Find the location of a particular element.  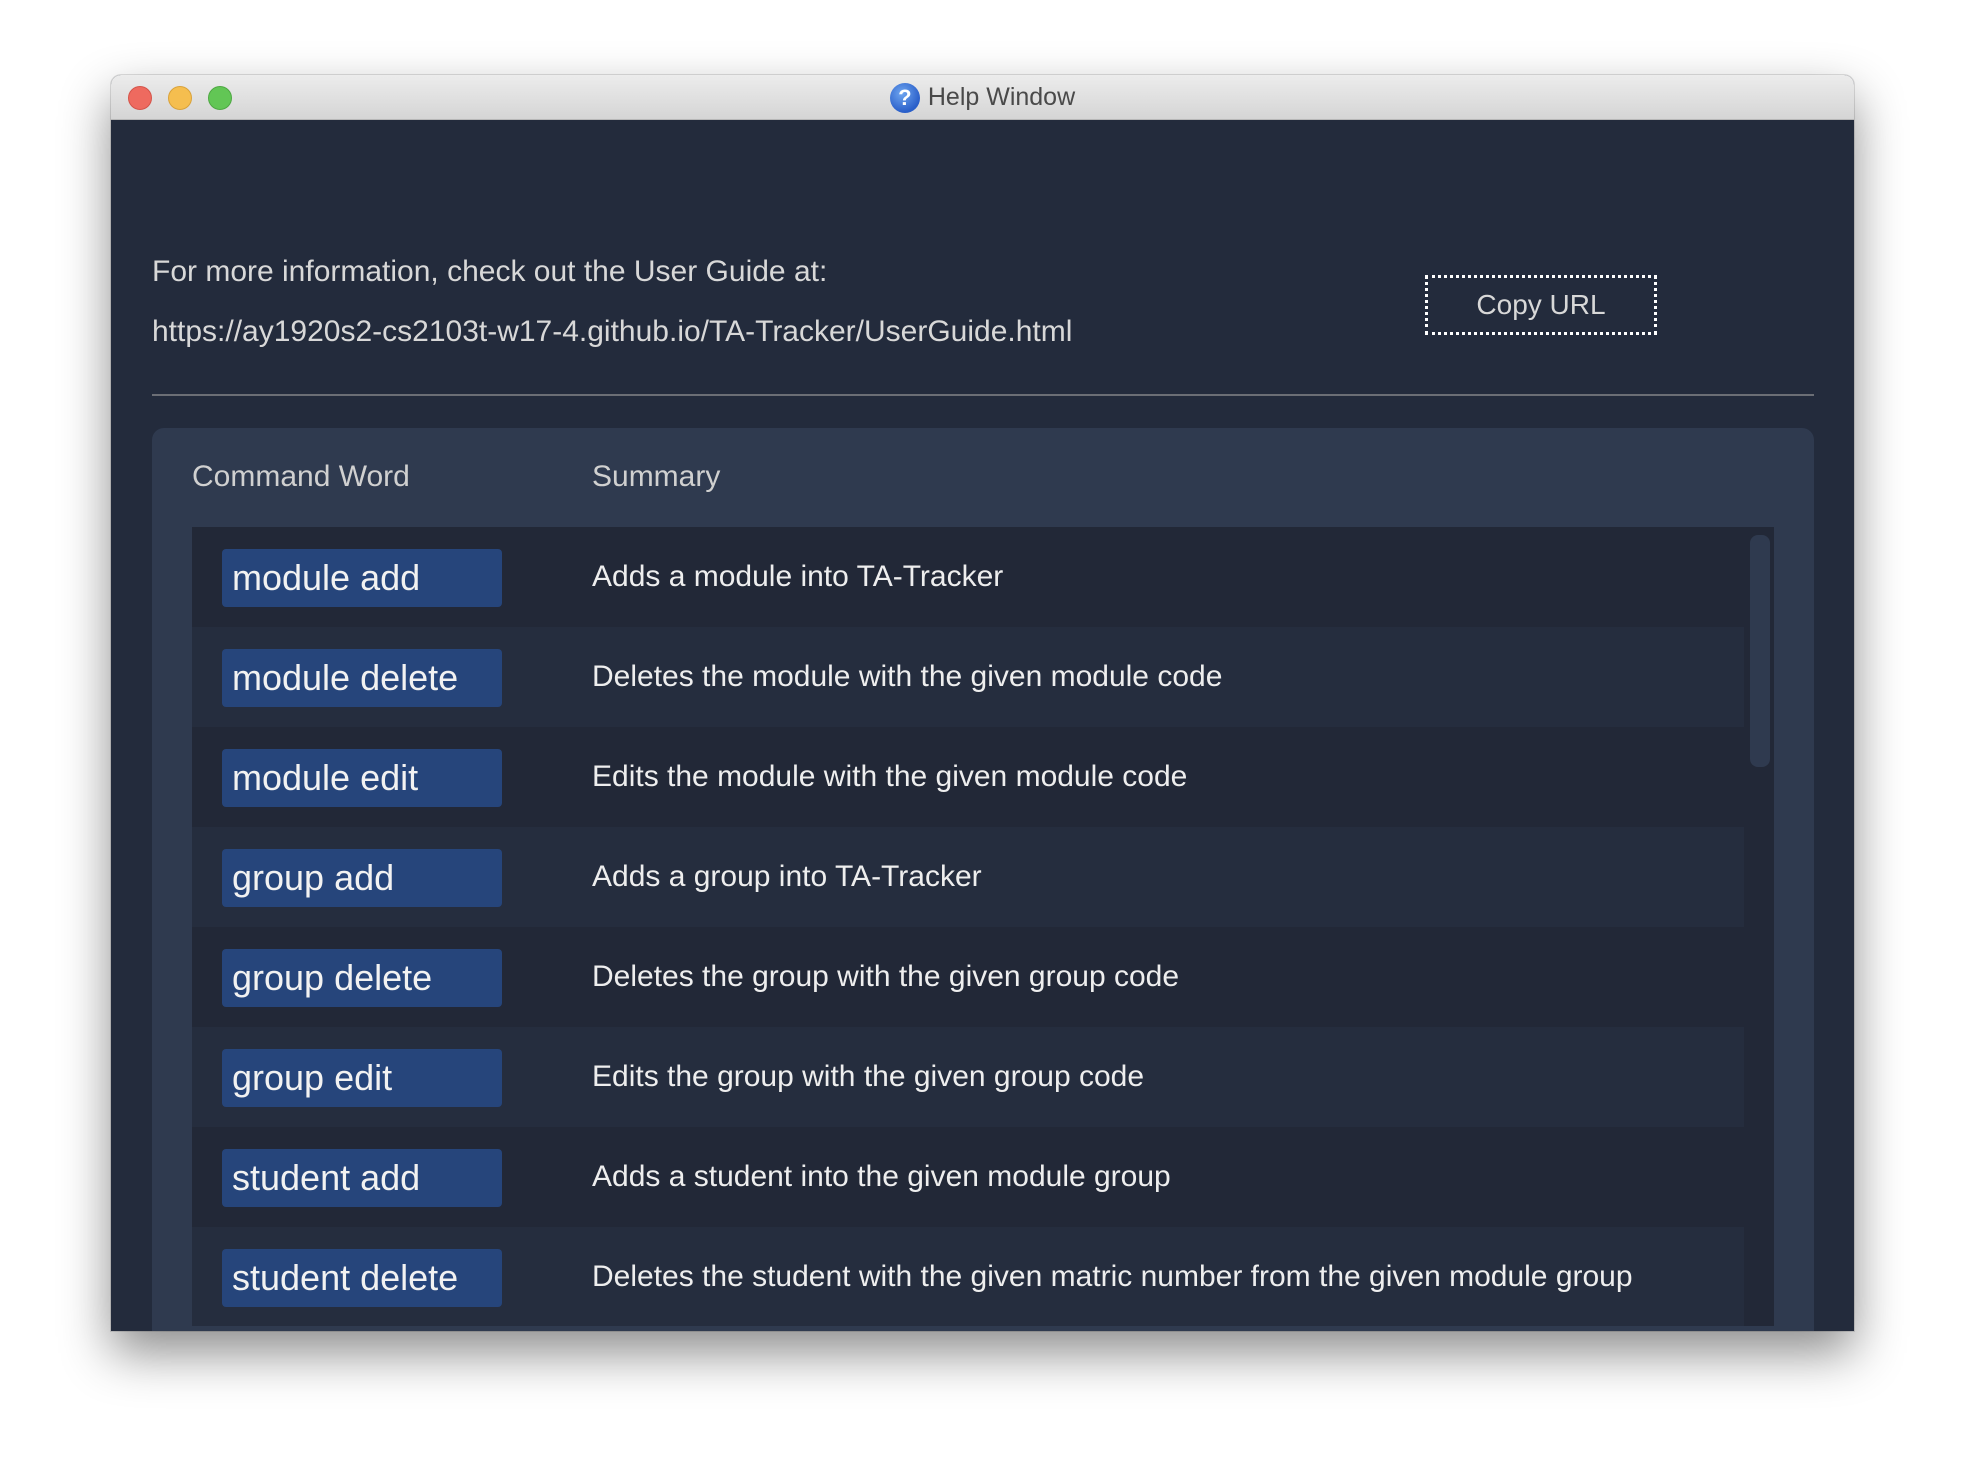

command-summary: Adds a group into TA-Tracker is located at coordinates (1153, 877).